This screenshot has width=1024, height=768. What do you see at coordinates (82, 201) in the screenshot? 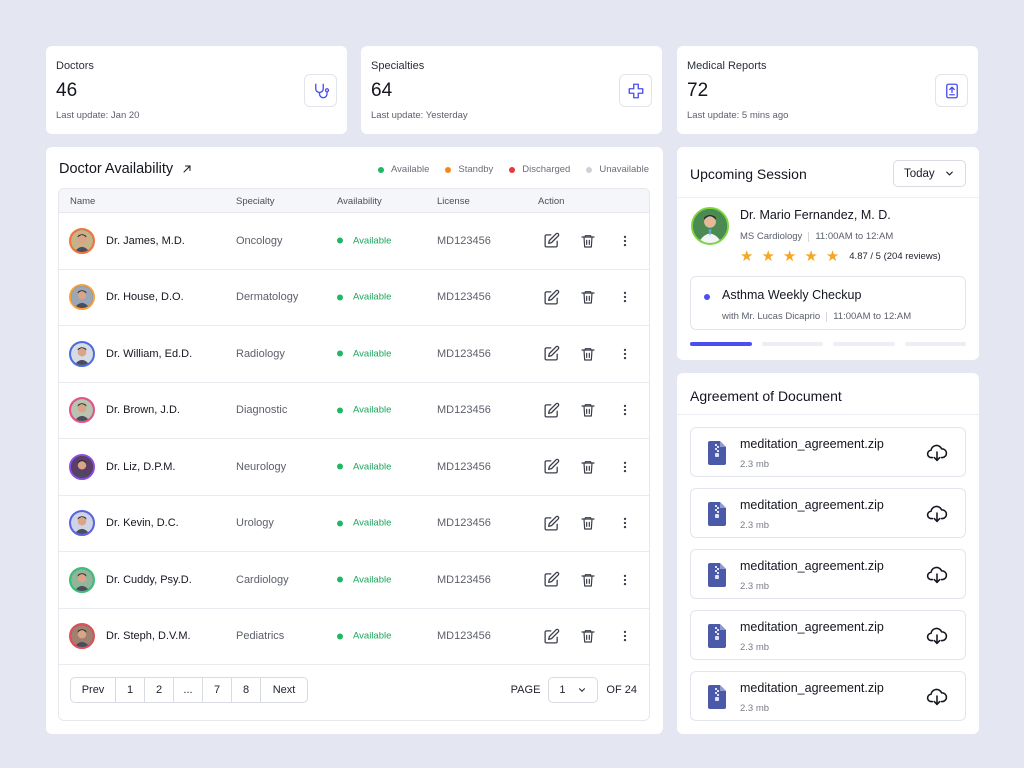
I see `column-header-name: Name` at bounding box center [82, 201].